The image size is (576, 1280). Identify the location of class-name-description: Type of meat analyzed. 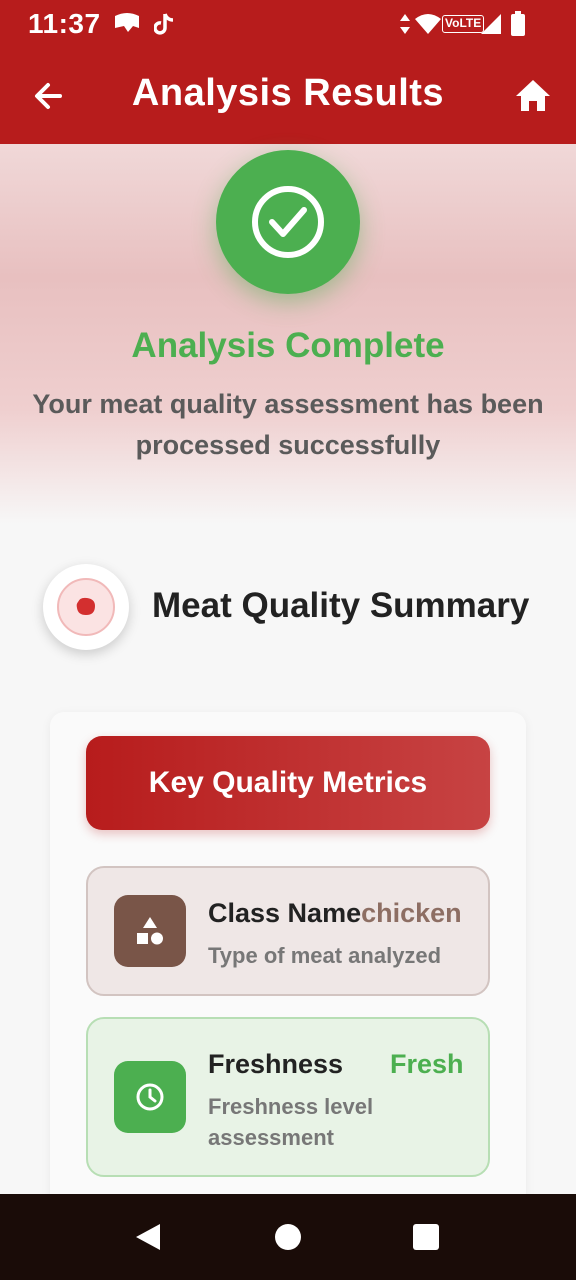
(325, 955).